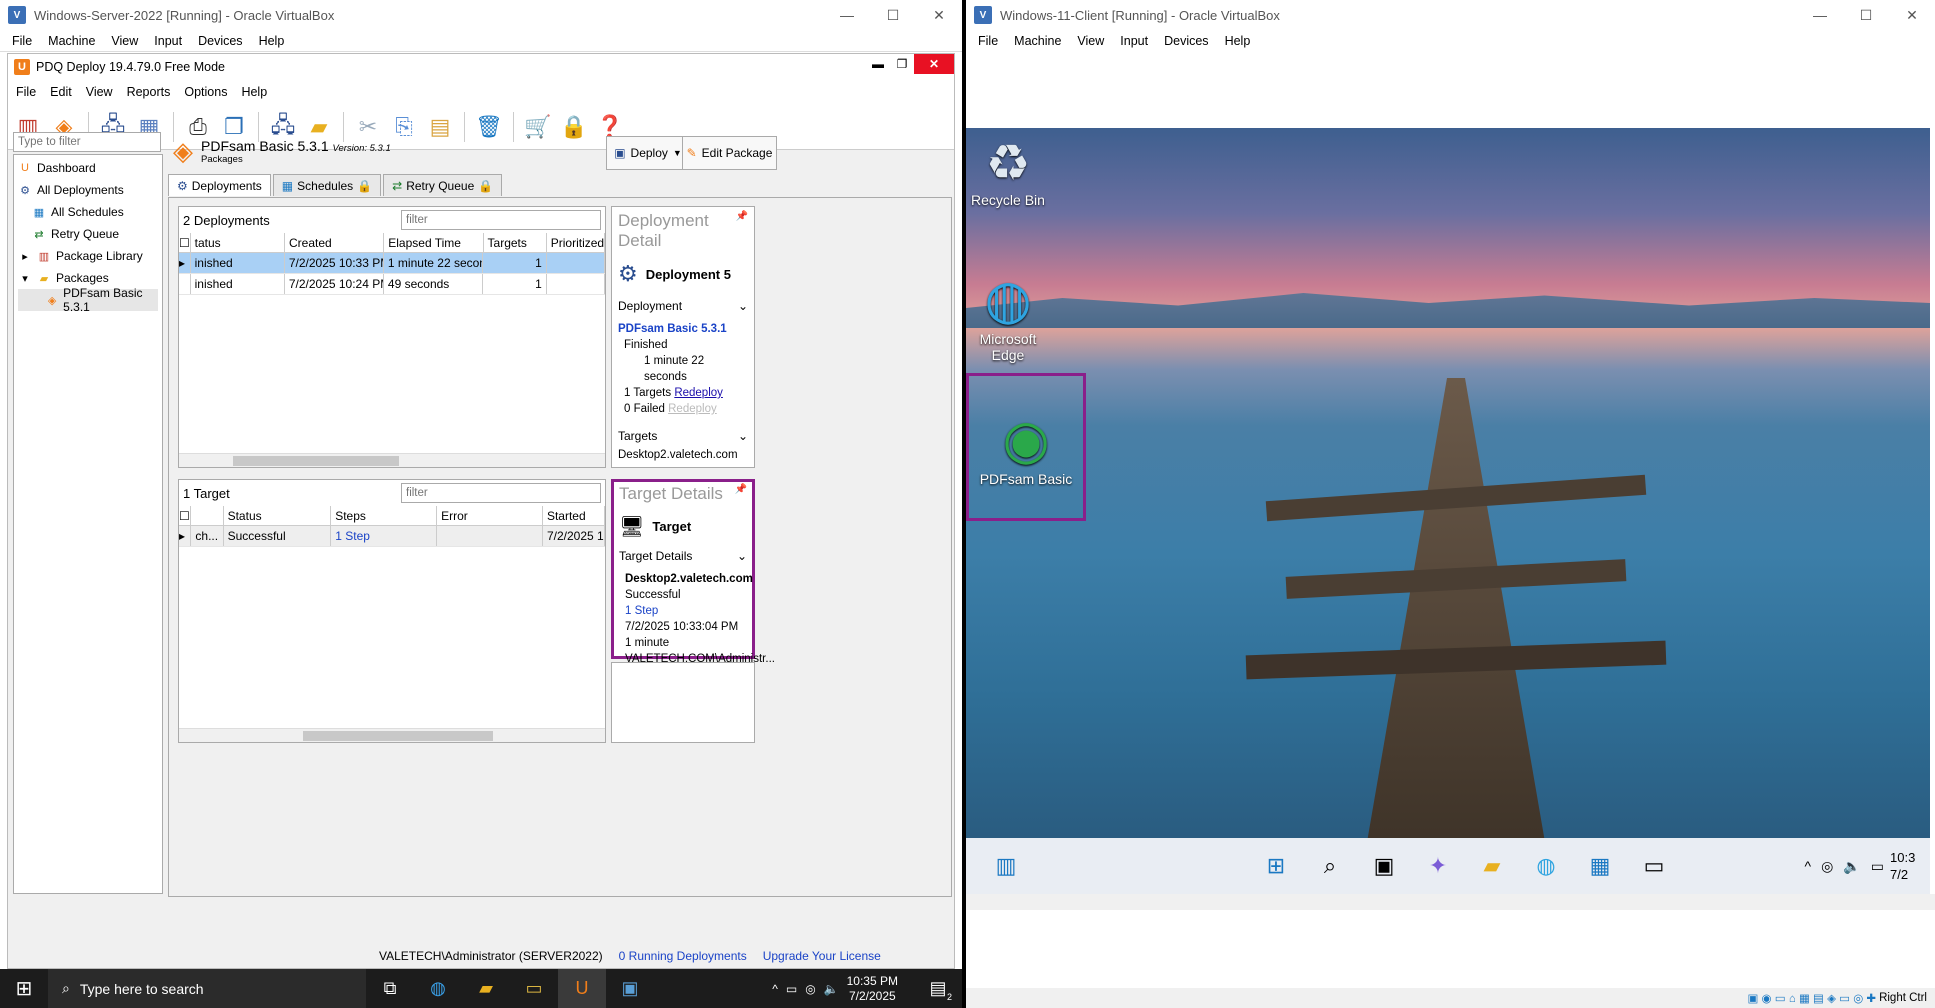 The width and height of the screenshot is (1935, 1008). I want to click on col-status: tatus, so click(238, 242).